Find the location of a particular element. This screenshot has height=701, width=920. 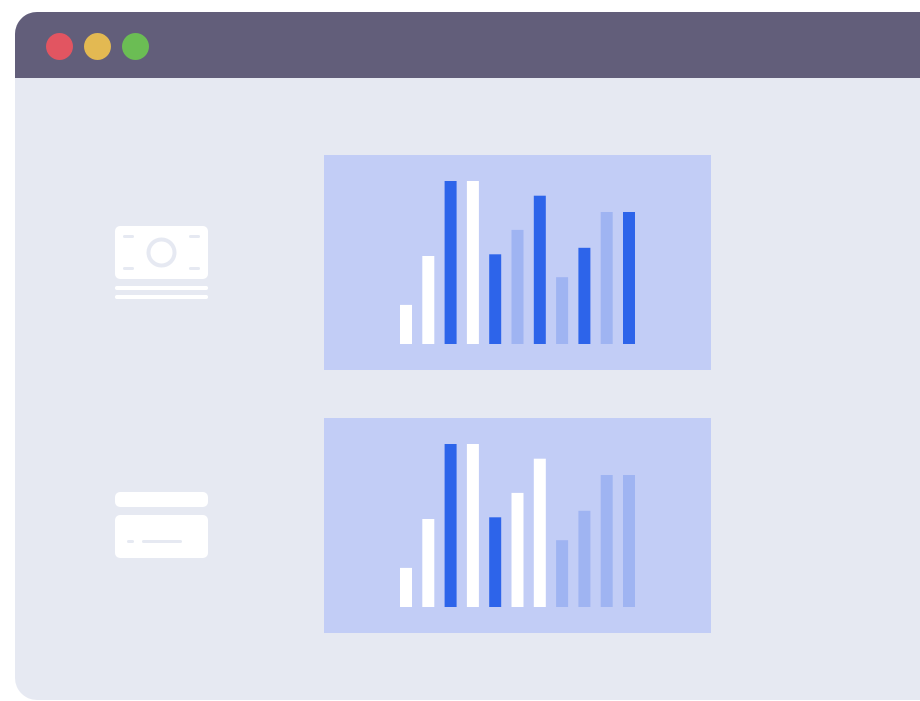

window-titlebar is located at coordinates (467, 45).